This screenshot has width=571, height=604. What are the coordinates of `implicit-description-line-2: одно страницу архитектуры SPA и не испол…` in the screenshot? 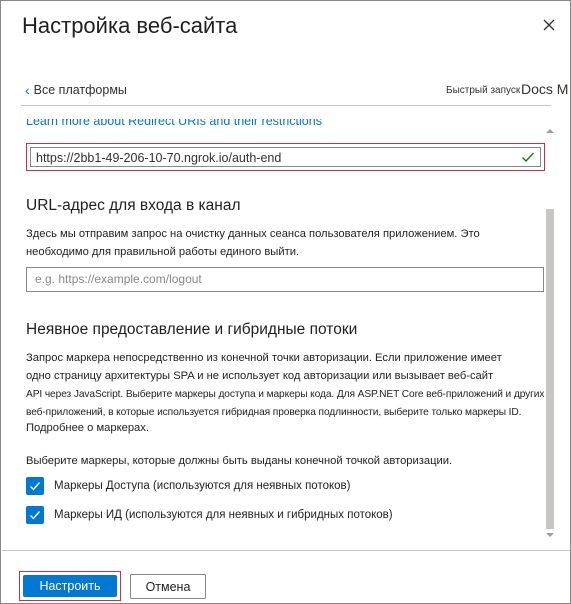 It's located at (260, 376).